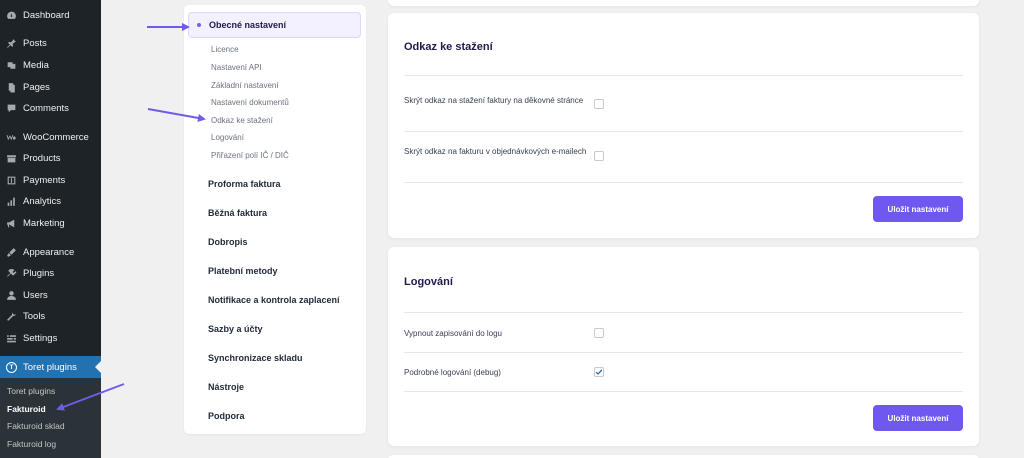 This screenshot has height=458, width=1024. What do you see at coordinates (44, 180) in the screenshot?
I see `menu-label: Payments` at bounding box center [44, 180].